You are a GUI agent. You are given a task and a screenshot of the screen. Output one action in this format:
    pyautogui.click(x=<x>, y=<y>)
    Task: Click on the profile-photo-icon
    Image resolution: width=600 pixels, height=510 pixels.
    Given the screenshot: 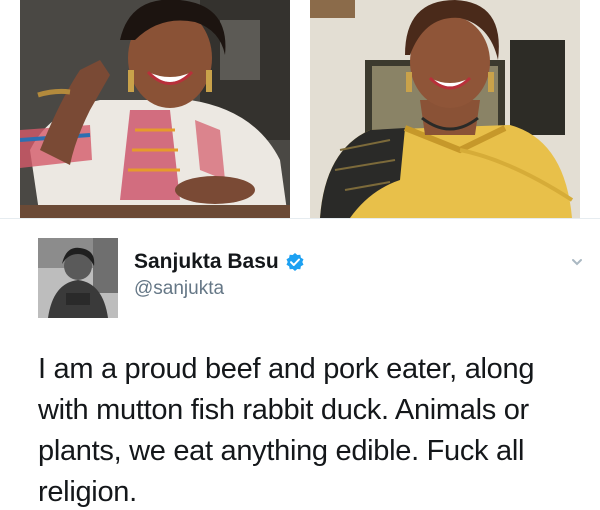 What is the action you would take?
    pyautogui.click(x=78, y=278)
    